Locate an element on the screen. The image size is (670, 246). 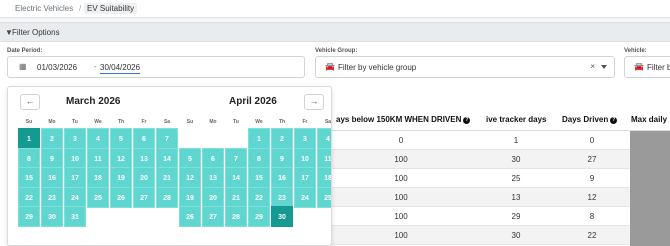
date-to-input: 30/04/2026 is located at coordinates (120, 68).